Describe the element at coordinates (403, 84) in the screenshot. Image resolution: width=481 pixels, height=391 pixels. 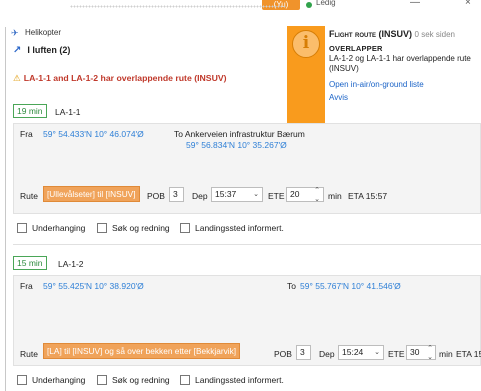
I see `open-list-link: Open in-air/on-ground liste` at that location.